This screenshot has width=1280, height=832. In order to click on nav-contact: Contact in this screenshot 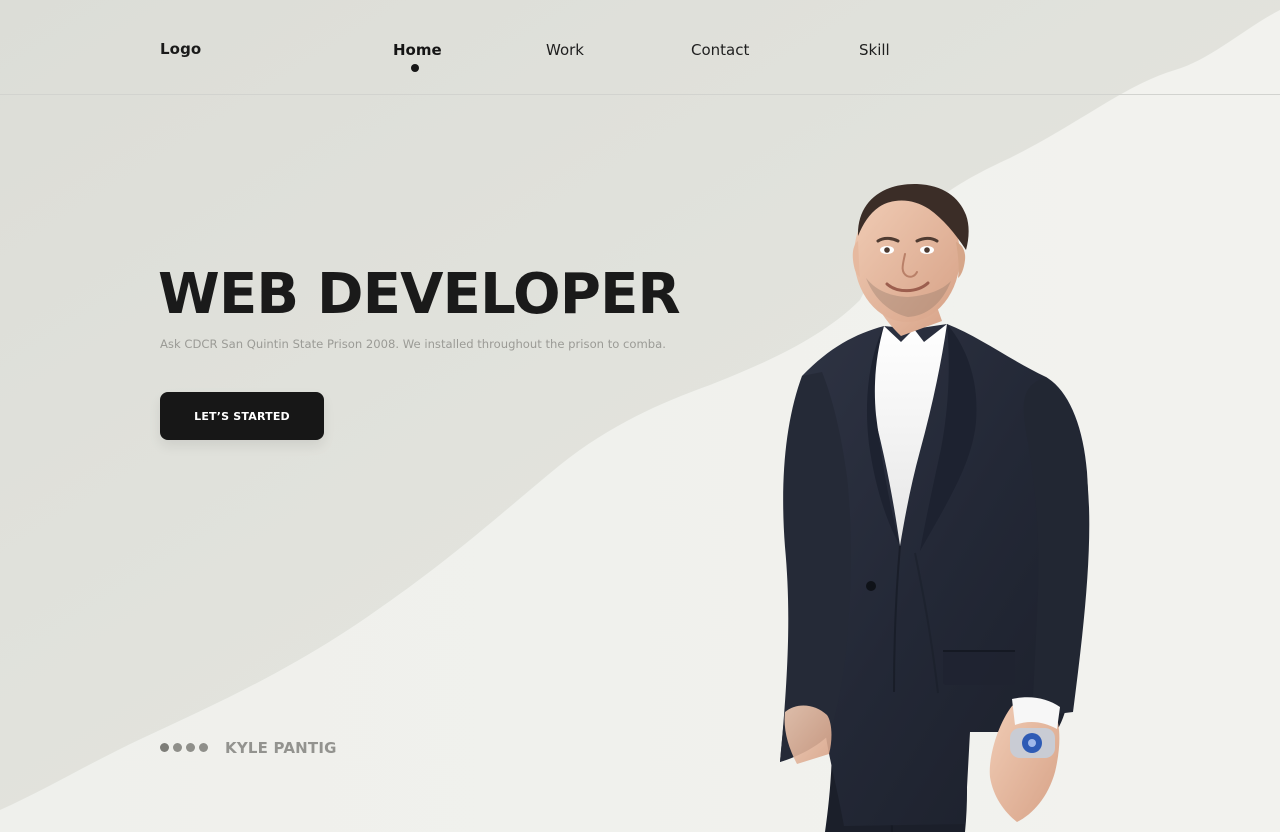, I will do `click(720, 50)`.